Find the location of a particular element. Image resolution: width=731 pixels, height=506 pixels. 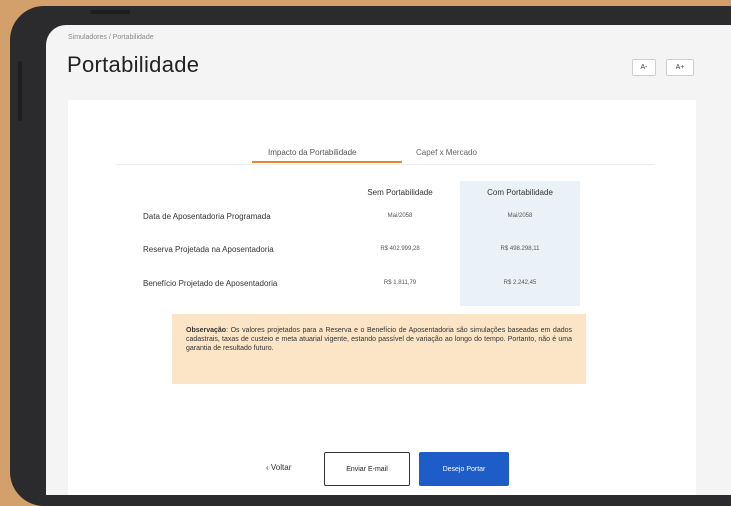

back-button-label: Voltar is located at coordinates (281, 467).